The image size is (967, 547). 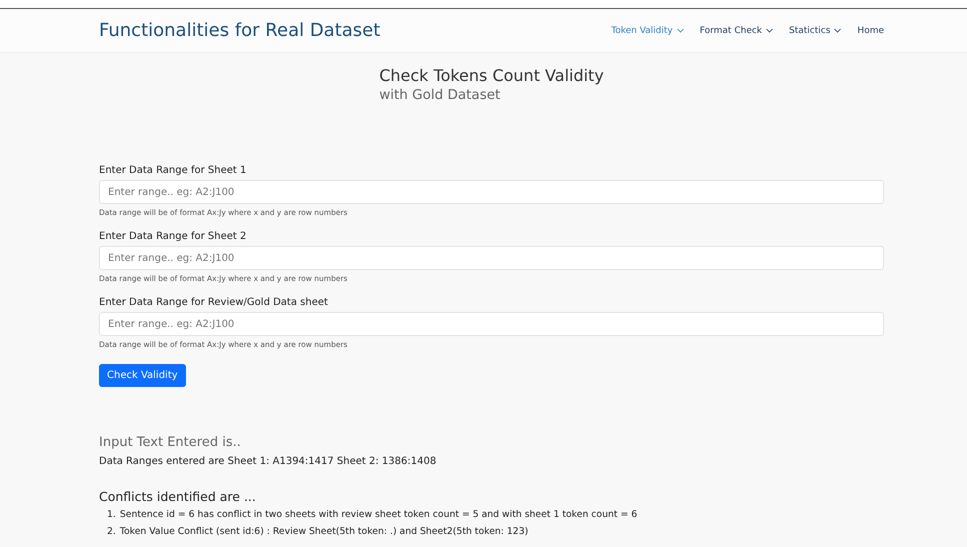 I want to click on page-title: Check Tokens Count Validity, so click(x=491, y=75).